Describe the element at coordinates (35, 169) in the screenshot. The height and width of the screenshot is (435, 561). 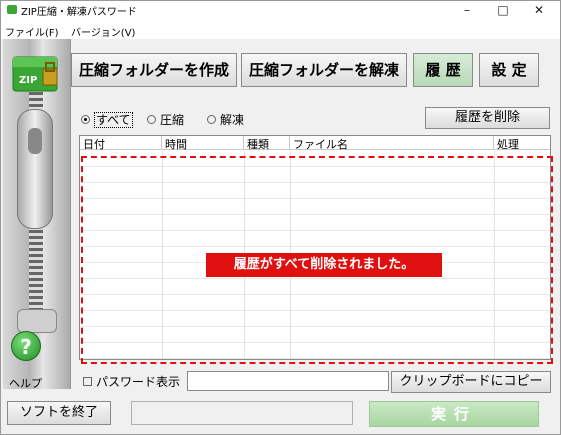
I see `zipper-pull` at that location.